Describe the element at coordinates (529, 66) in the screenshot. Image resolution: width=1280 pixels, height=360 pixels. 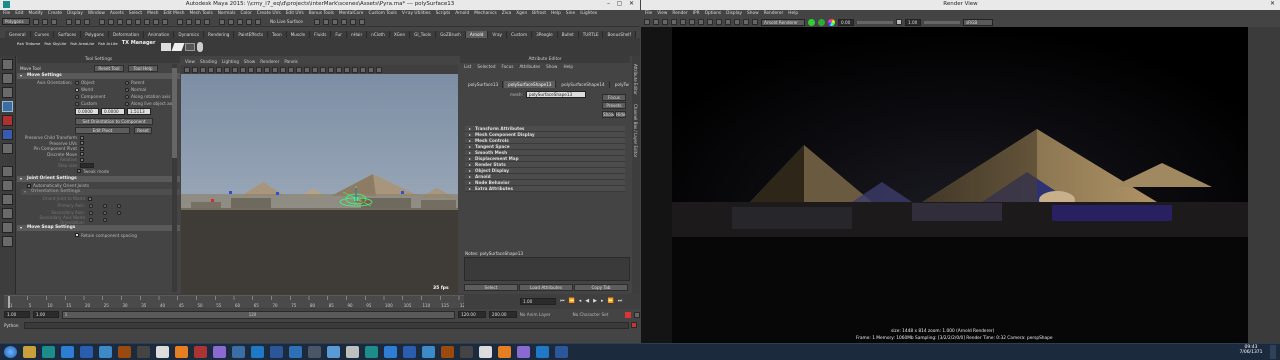
I see `ae-menu-attributes: Attributes` at that location.